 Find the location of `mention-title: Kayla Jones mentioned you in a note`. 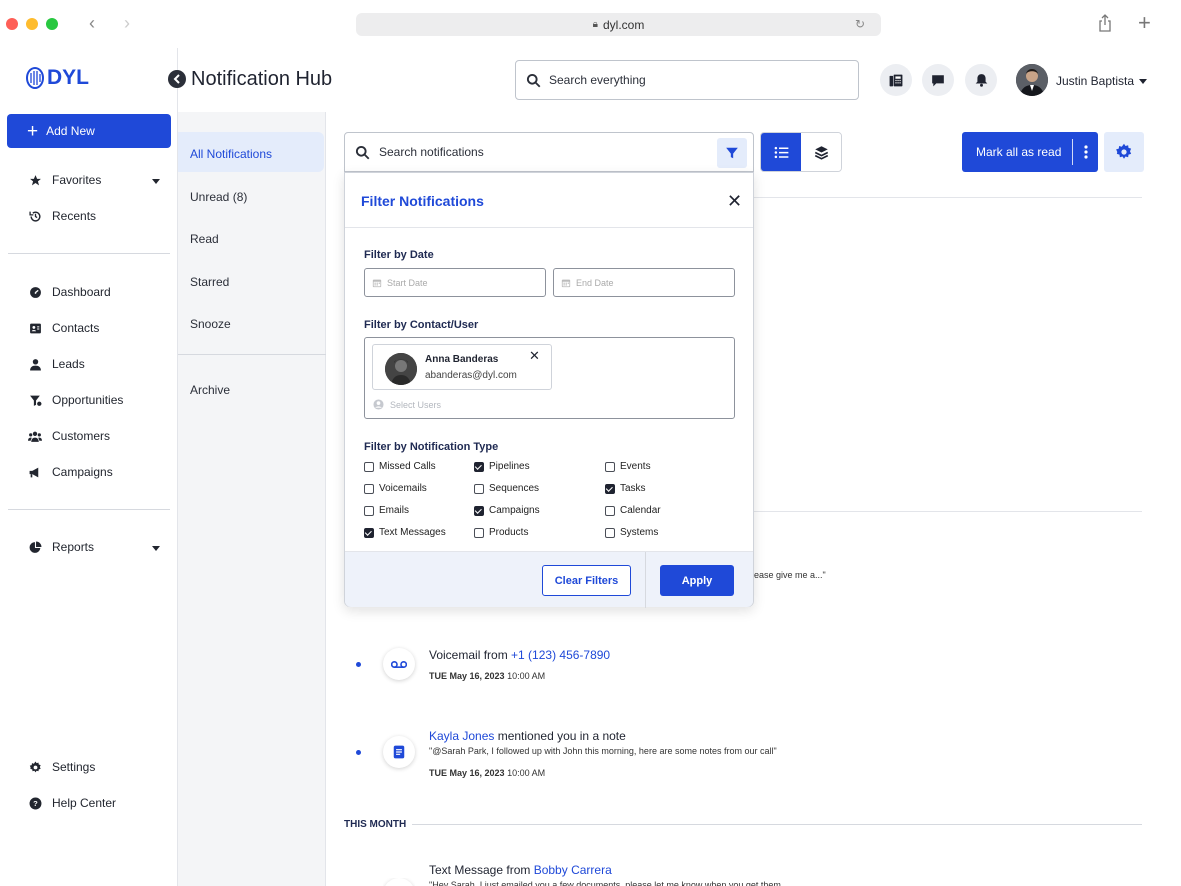

mention-title: Kayla Jones mentioned you in a note is located at coordinates (527, 736).